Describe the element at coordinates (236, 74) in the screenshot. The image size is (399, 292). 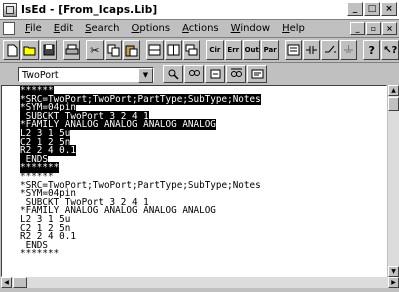
I see `replace-icon` at that location.